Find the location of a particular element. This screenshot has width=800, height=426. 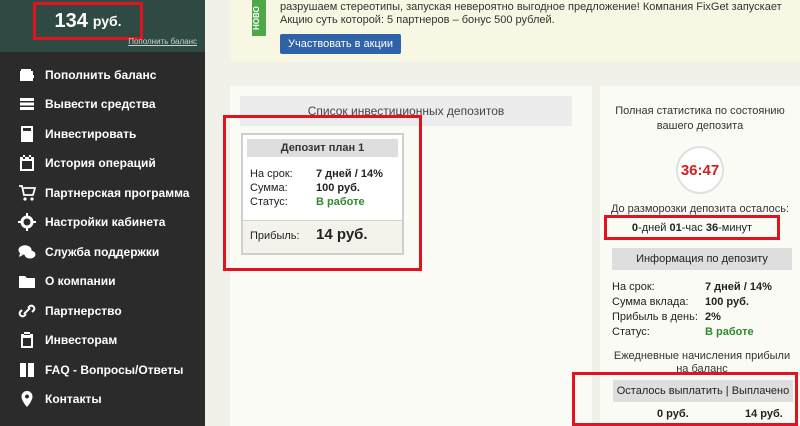

sidebar-item-label: Вывести средства is located at coordinates (100, 104).